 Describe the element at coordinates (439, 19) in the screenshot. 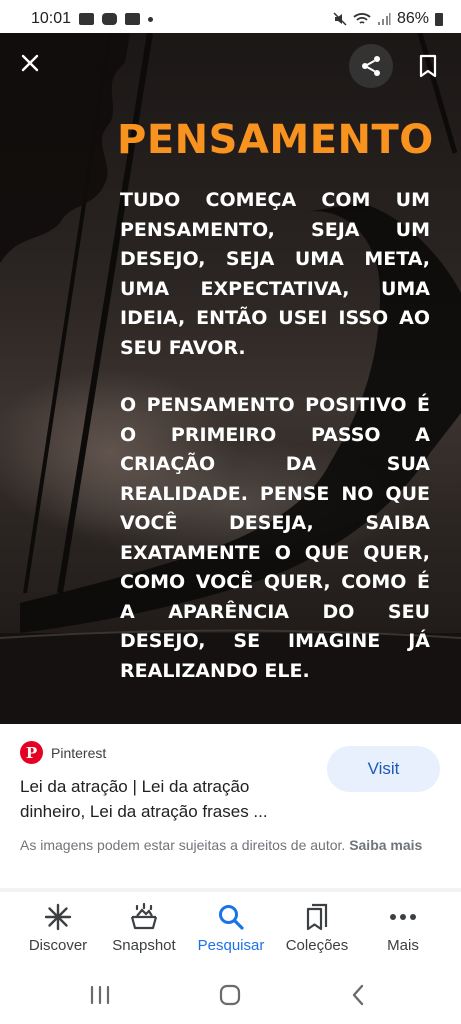

I see `battery-icon` at that location.